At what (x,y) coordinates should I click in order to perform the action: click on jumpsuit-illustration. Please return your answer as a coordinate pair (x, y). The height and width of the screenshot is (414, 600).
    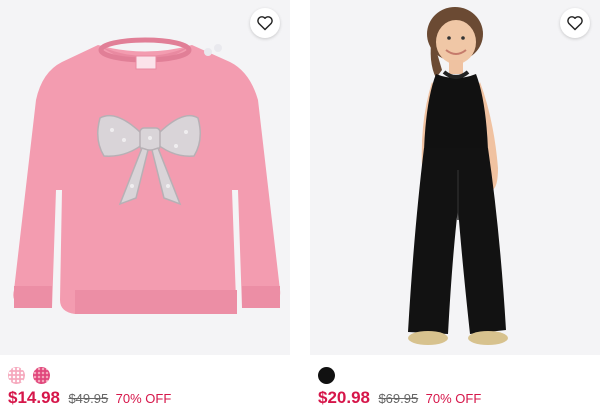
    Looking at the image, I should click on (458, 176).